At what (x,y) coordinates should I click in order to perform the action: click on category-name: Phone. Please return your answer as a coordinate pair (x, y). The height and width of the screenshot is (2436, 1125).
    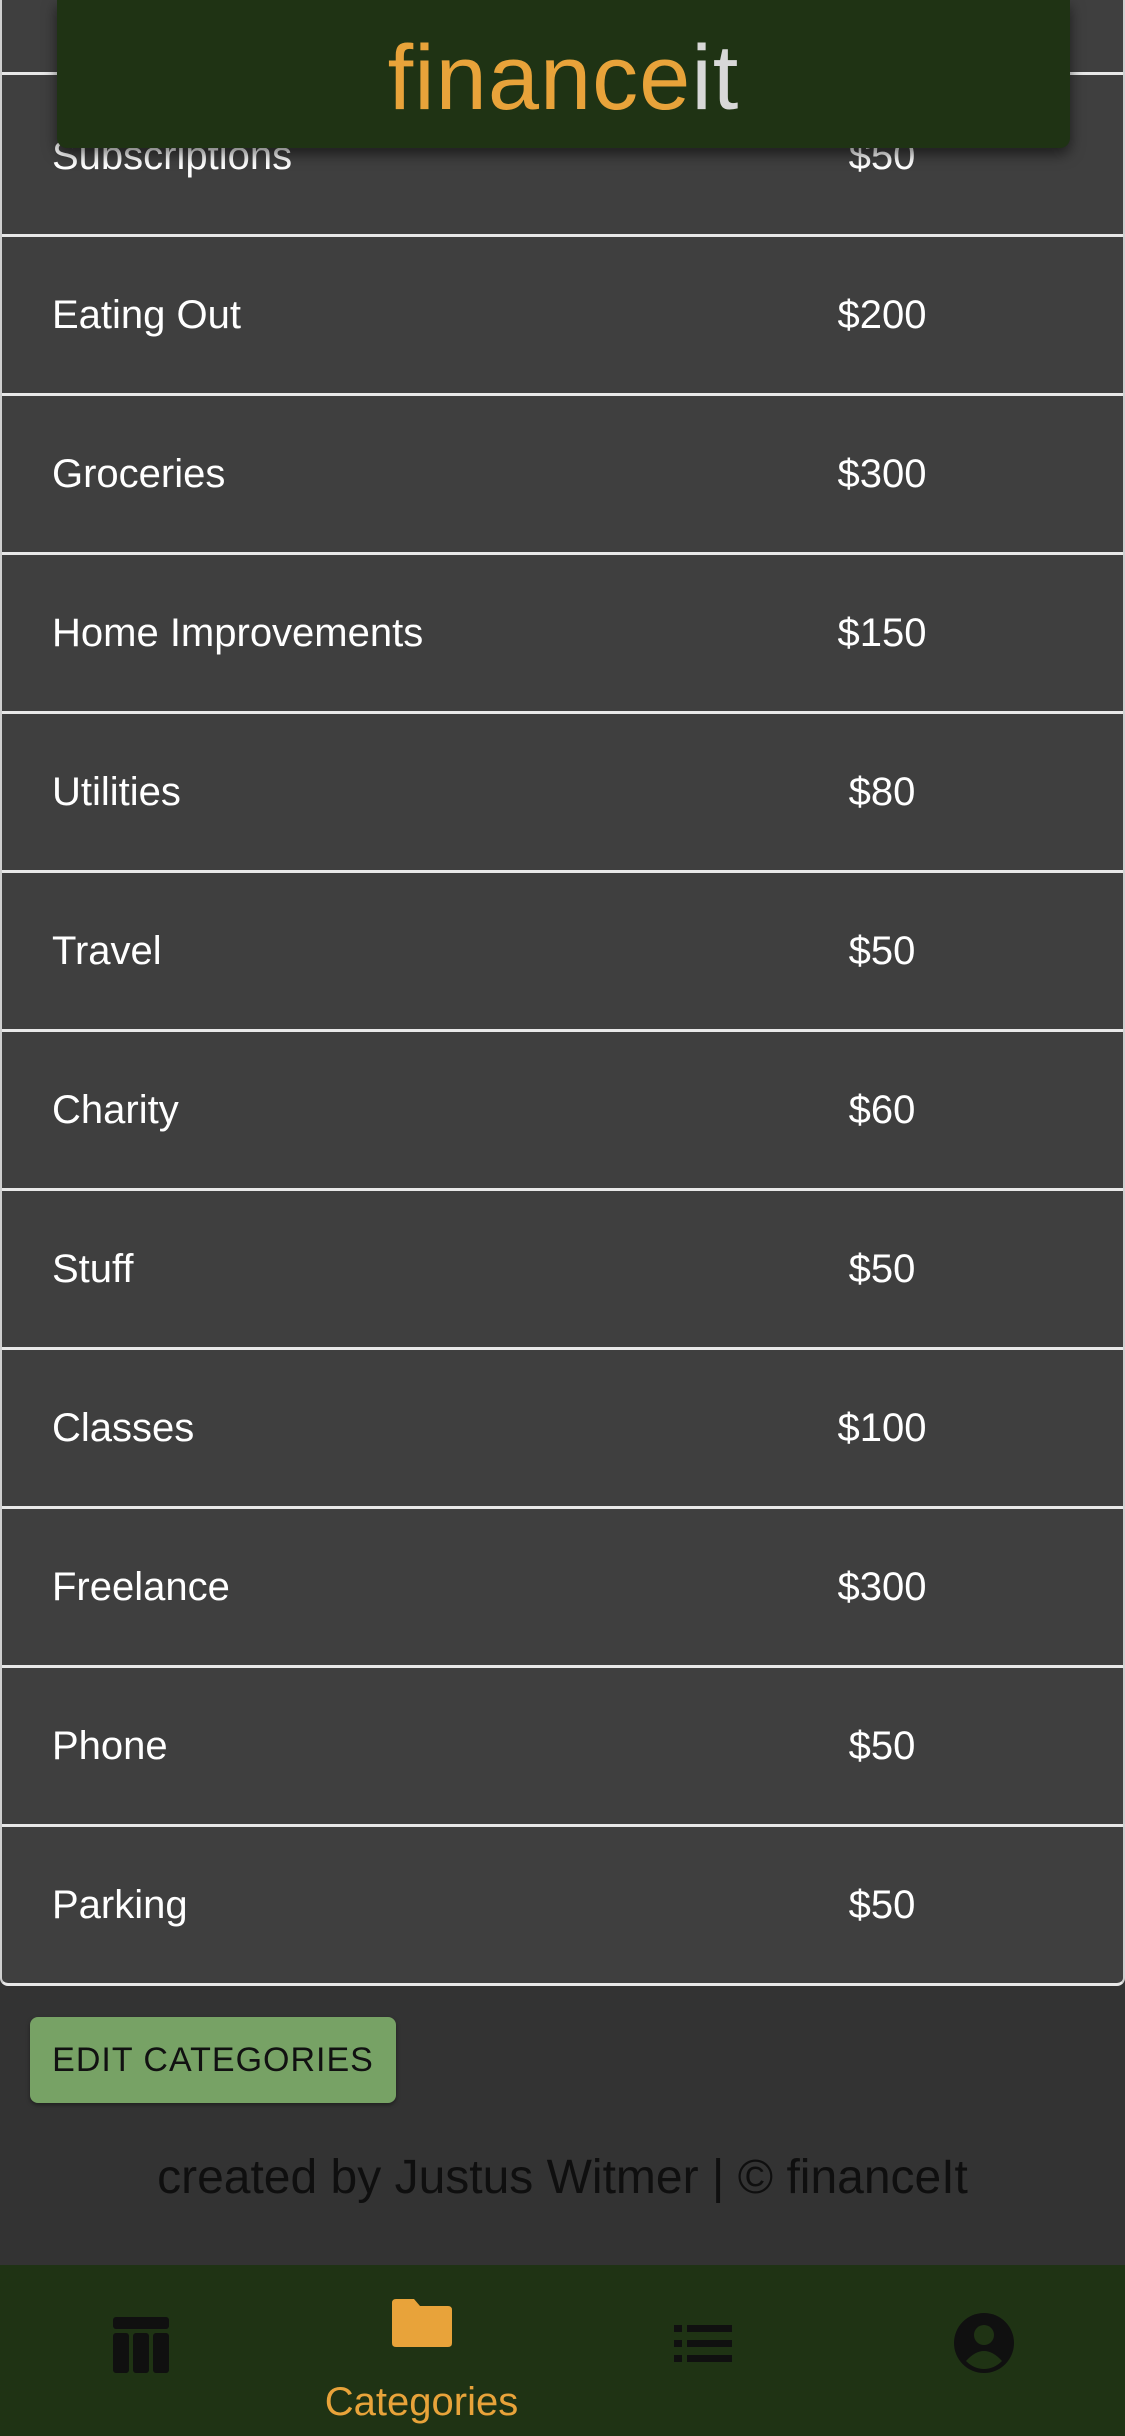
    Looking at the image, I should click on (110, 1745).